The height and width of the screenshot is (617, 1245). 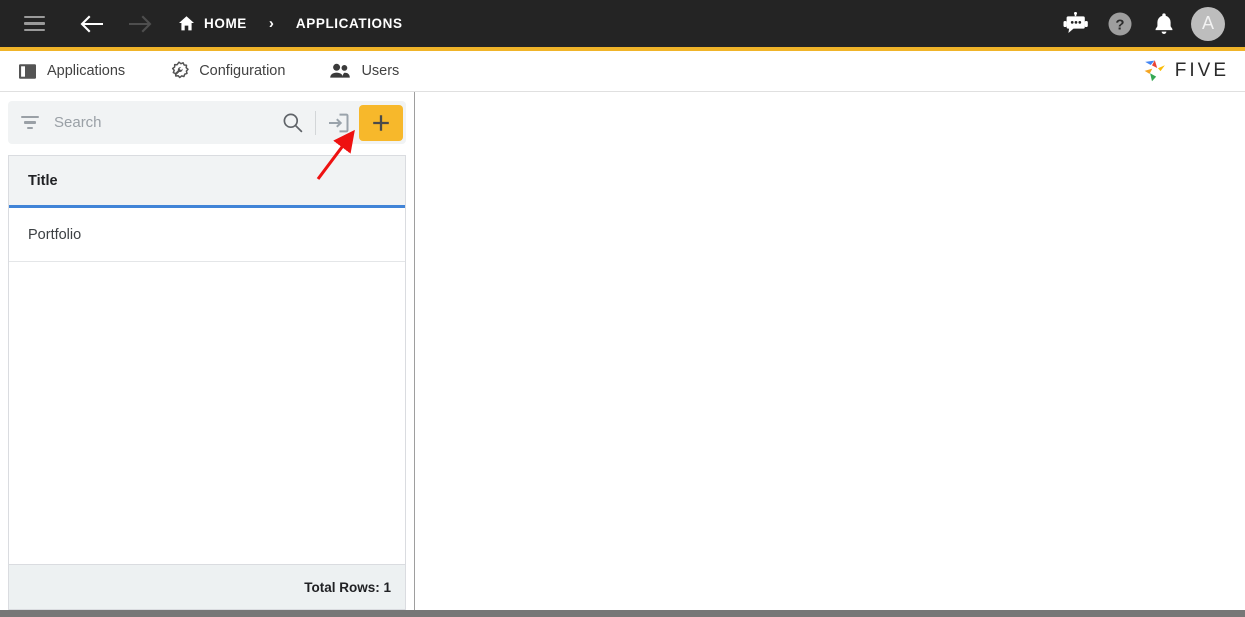 I want to click on search-input, so click(x=165, y=122).